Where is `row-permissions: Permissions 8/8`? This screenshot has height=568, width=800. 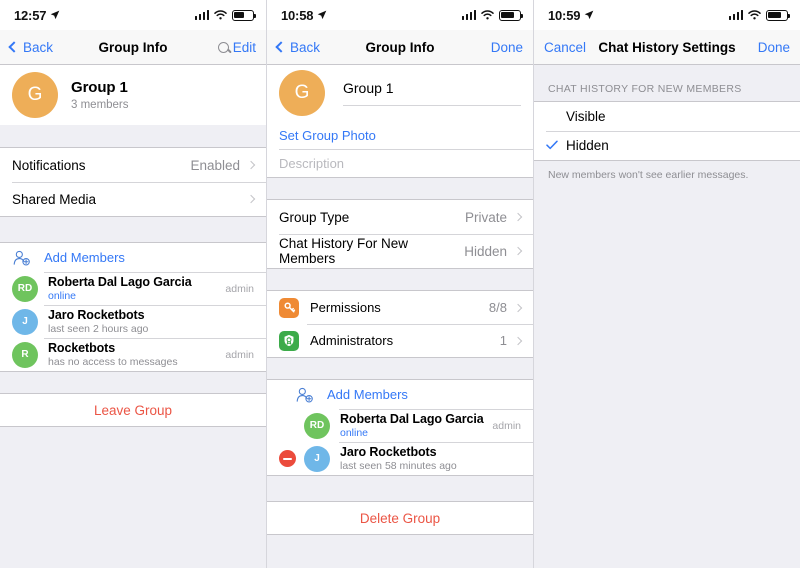
row-permissions: Permissions 8/8 is located at coordinates (400, 307).